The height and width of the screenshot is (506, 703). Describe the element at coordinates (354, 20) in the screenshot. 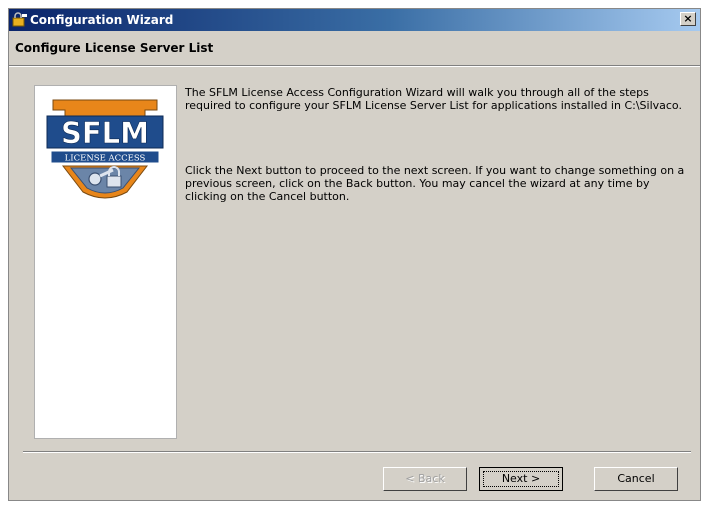

I see `title-bar: Configuration Wizard ×` at that location.